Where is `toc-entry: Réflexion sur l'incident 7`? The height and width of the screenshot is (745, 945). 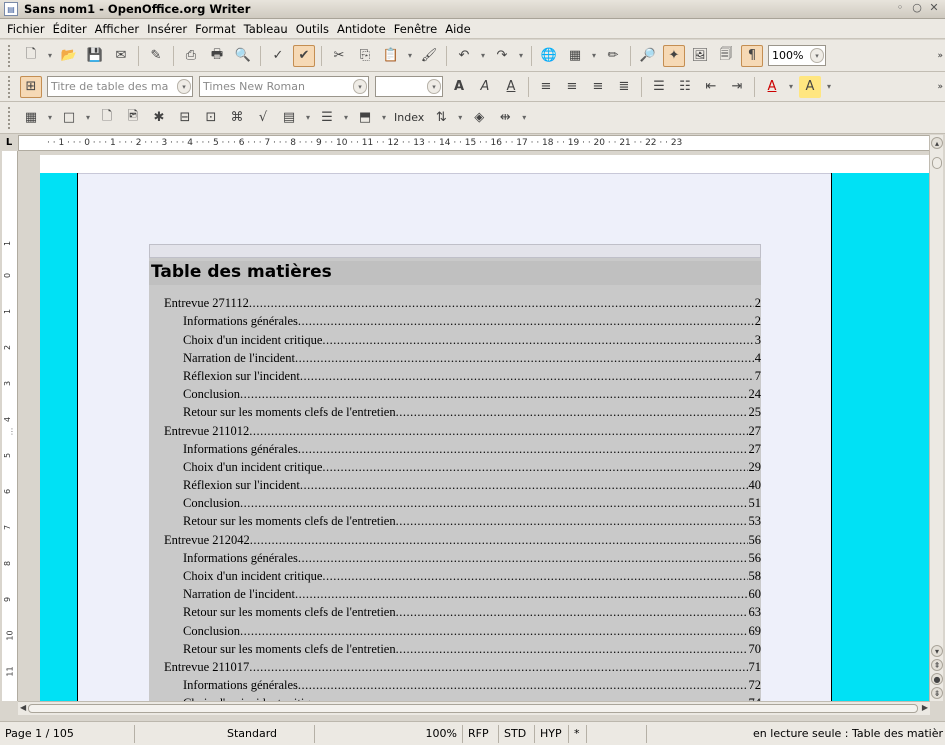
toc-entry: Réflexion sur l'incident 7 is located at coordinates (455, 374).